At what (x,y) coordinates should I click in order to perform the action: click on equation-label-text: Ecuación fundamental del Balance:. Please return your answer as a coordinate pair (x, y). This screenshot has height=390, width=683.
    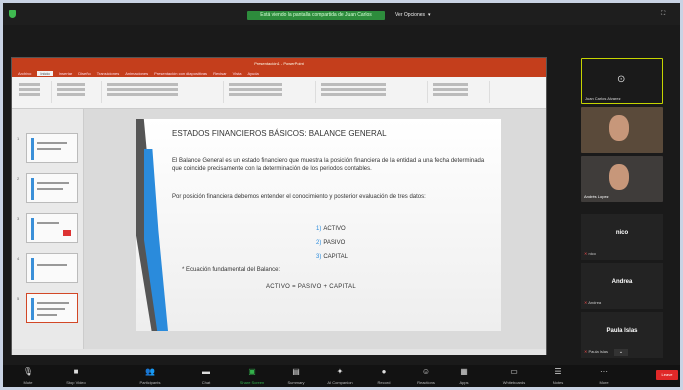
    Looking at the image, I should click on (233, 270).